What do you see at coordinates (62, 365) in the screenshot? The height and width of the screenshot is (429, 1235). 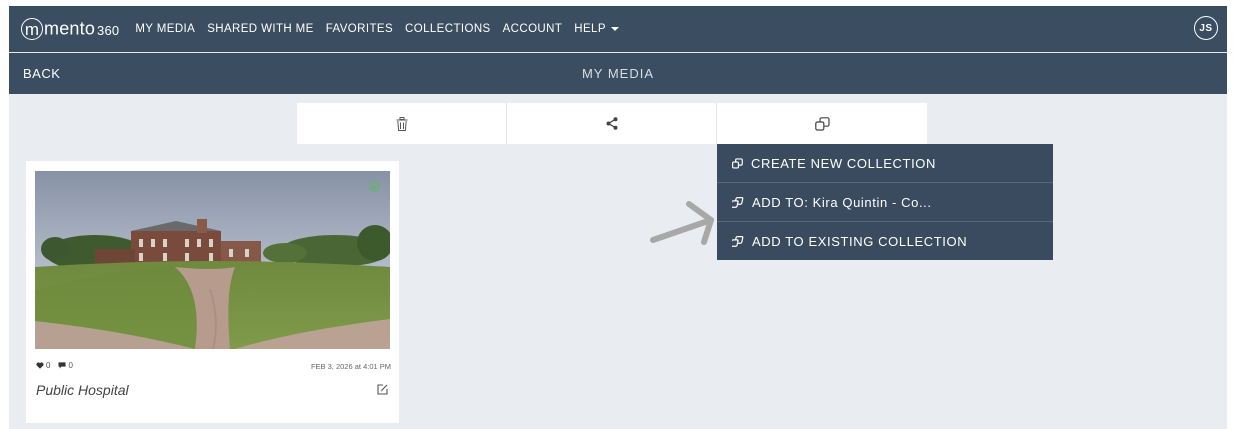 I see `comment-icon` at bounding box center [62, 365].